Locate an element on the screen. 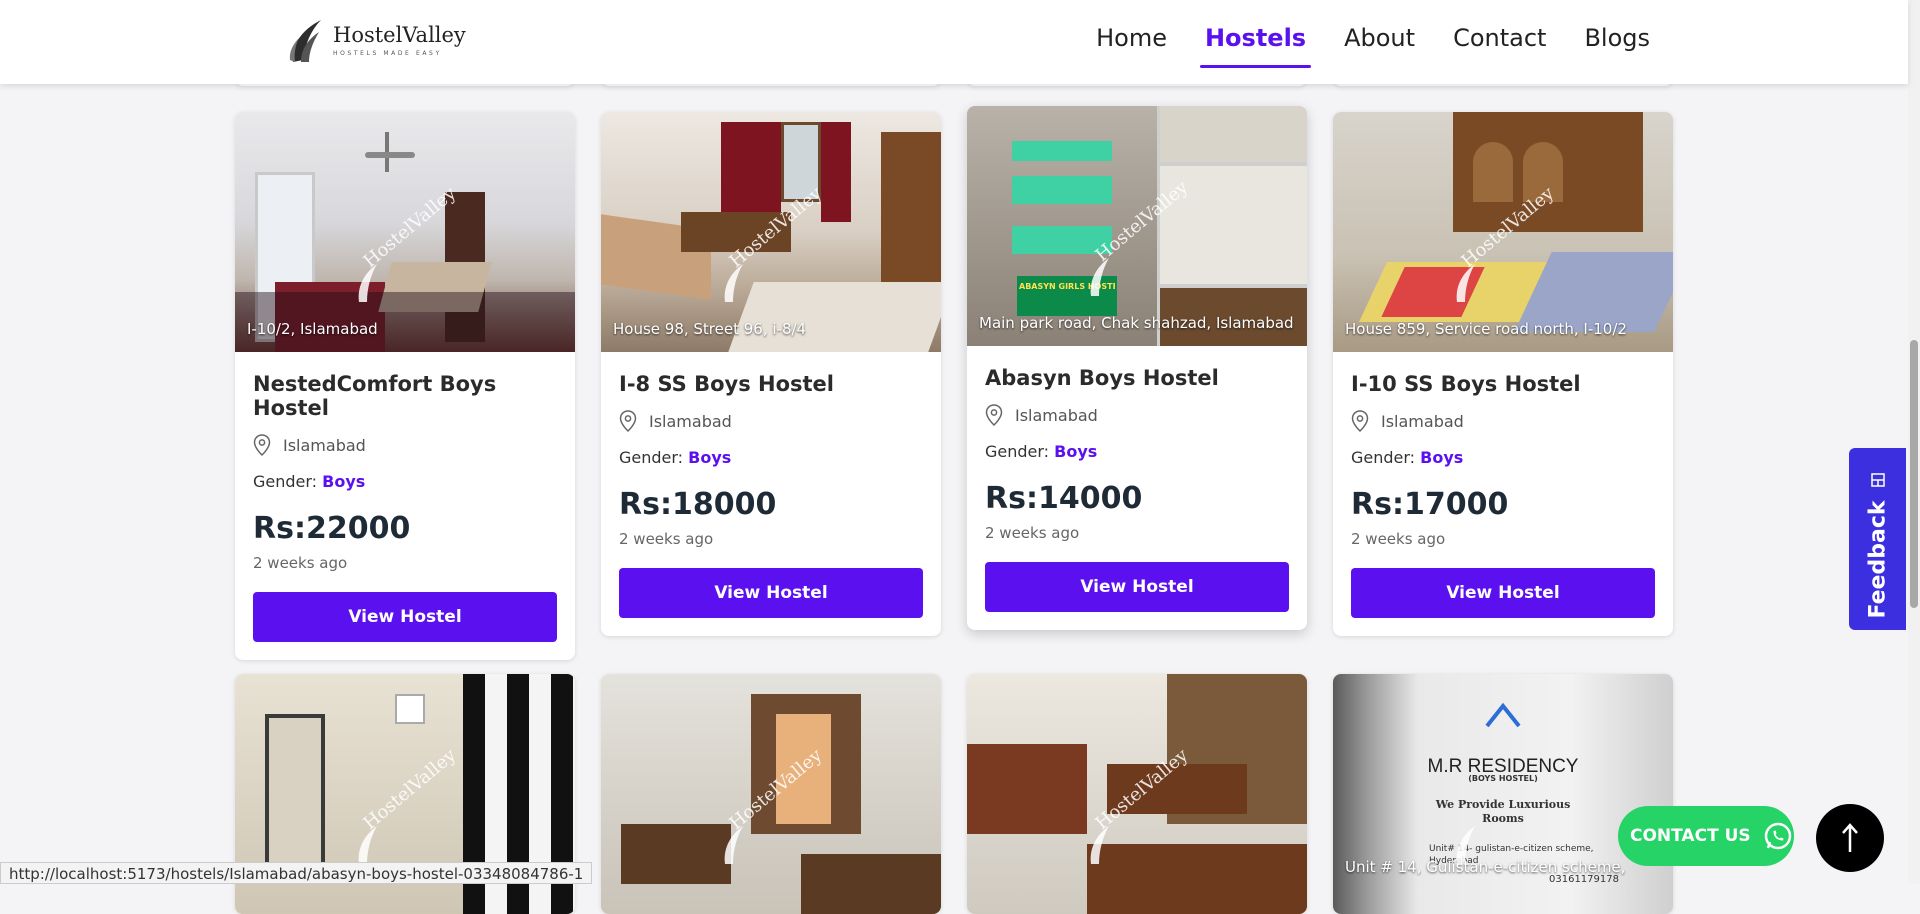  feedback-icon is located at coordinates (1877, 480).